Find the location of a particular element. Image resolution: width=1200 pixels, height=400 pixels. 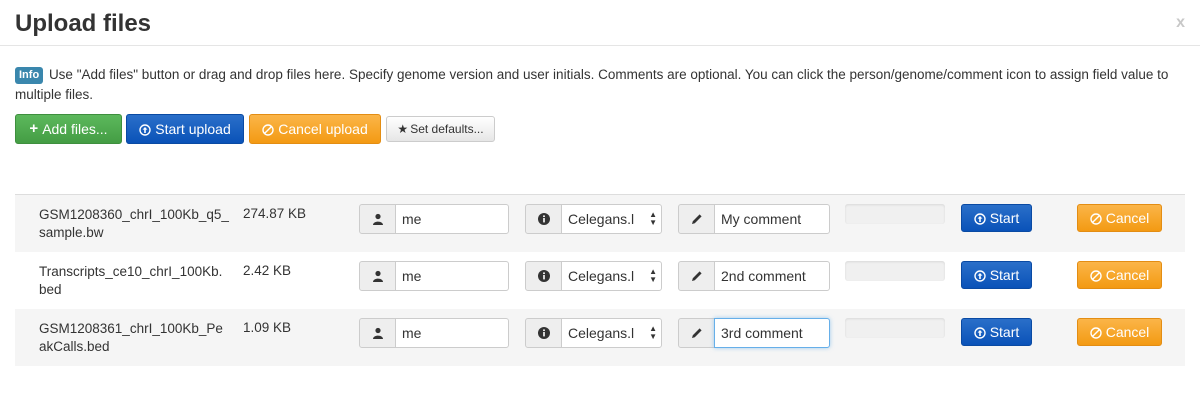

comment-input-group: My comment is located at coordinates (754, 219).